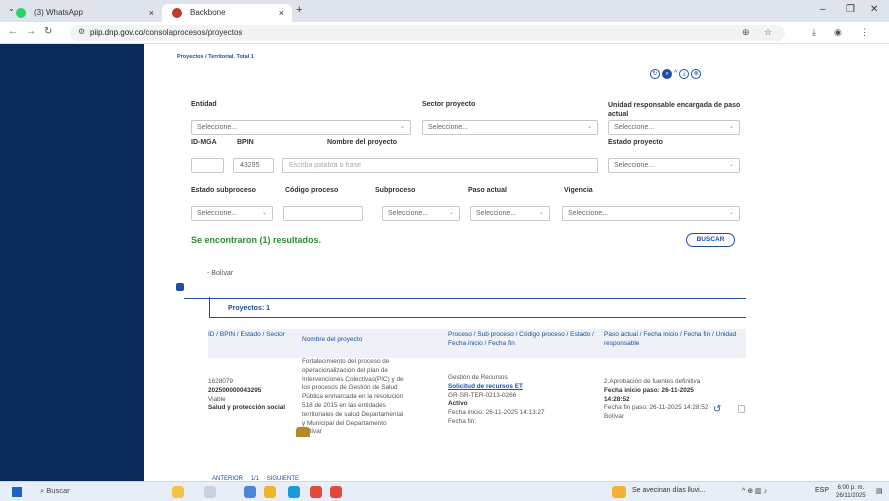 This screenshot has height=501, width=889. Describe the element at coordinates (710, 240) in the screenshot. I see `buscar-button: BUSCAR` at that location.